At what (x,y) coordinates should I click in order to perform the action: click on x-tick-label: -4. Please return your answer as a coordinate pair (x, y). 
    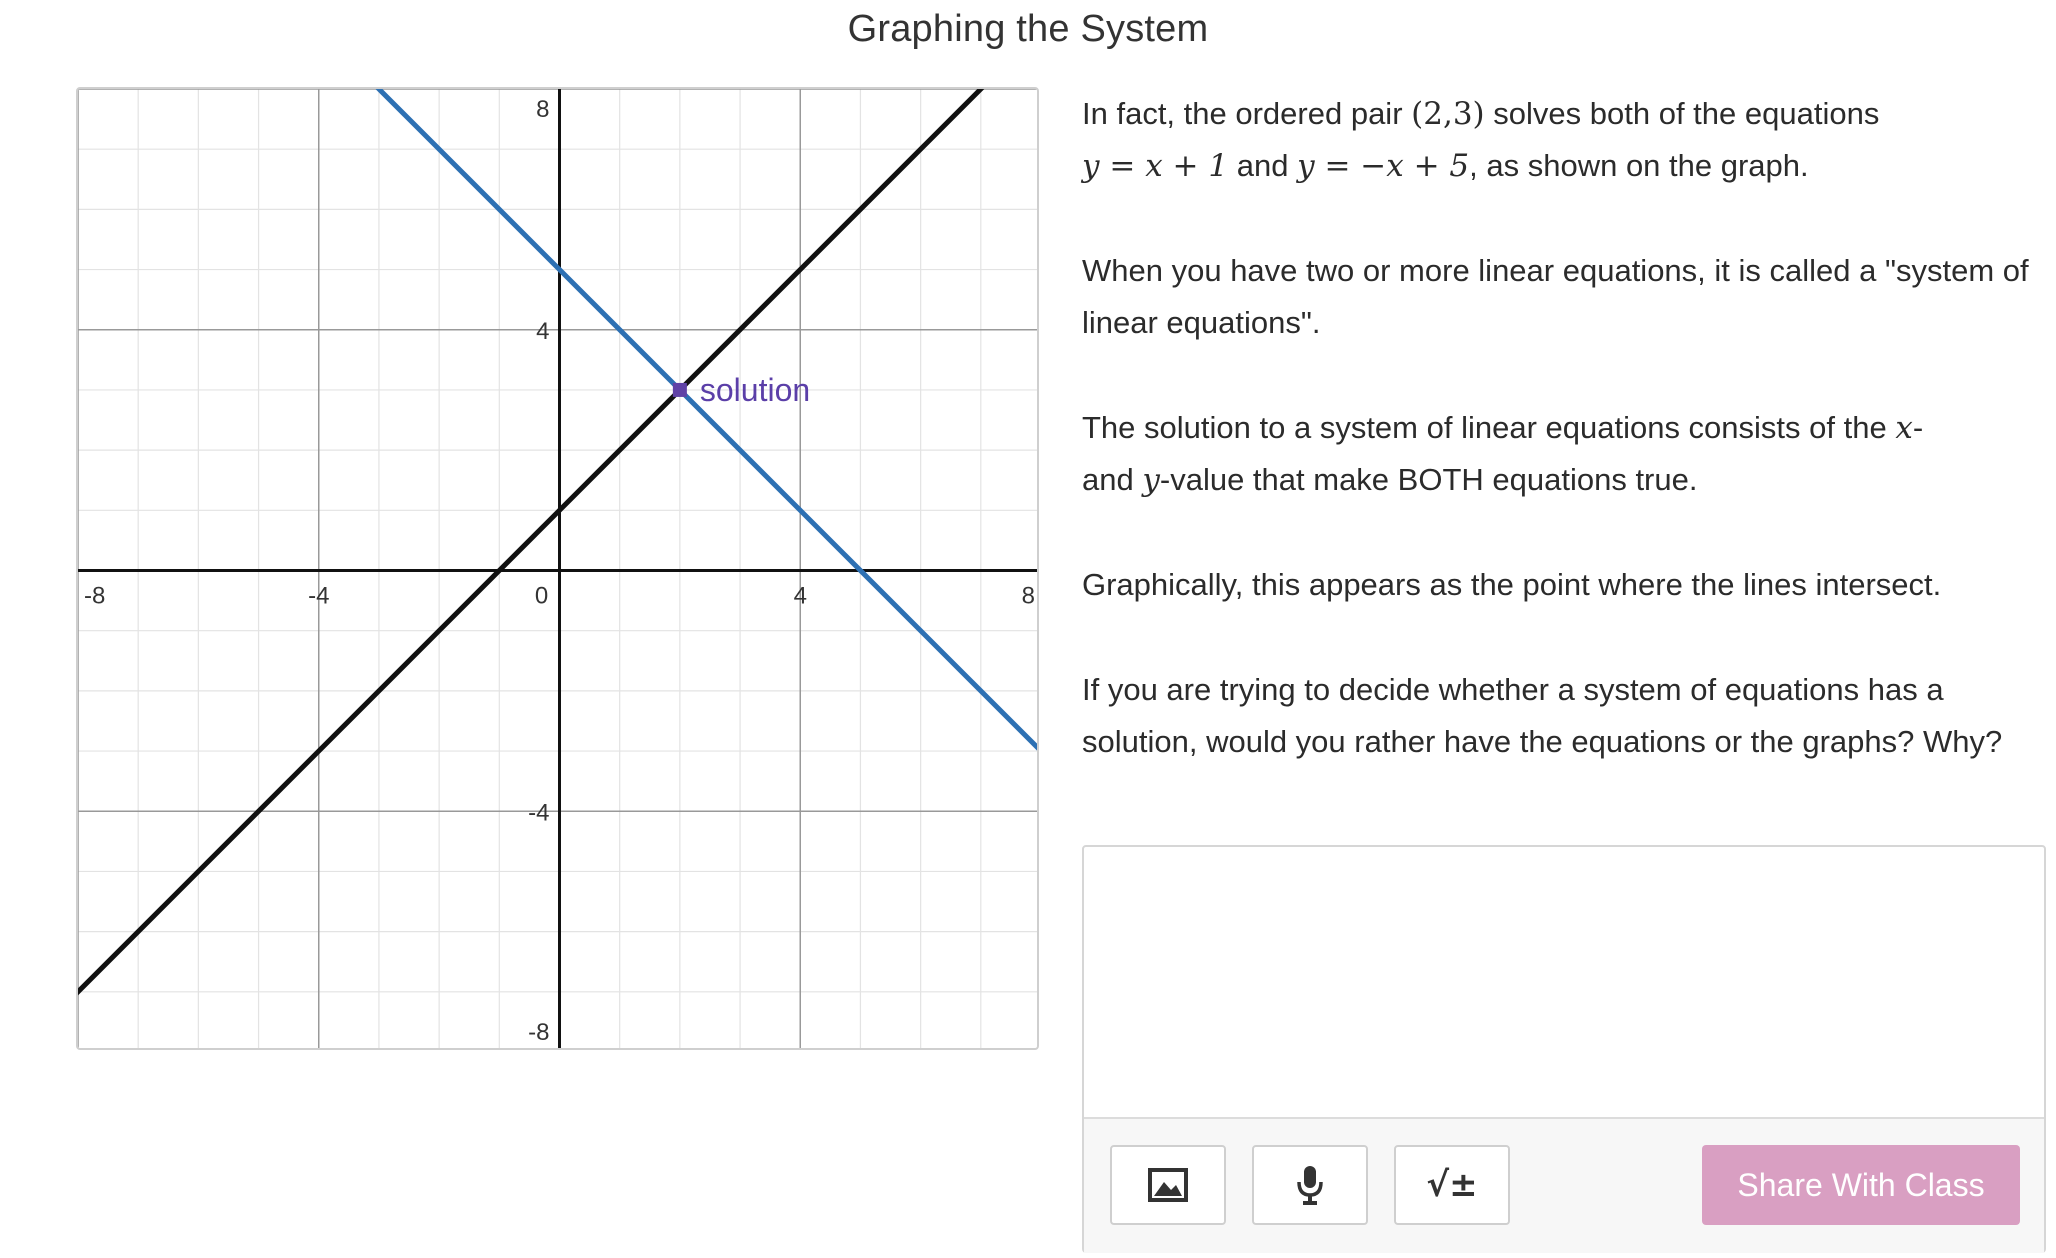
    Looking at the image, I should click on (318, 596).